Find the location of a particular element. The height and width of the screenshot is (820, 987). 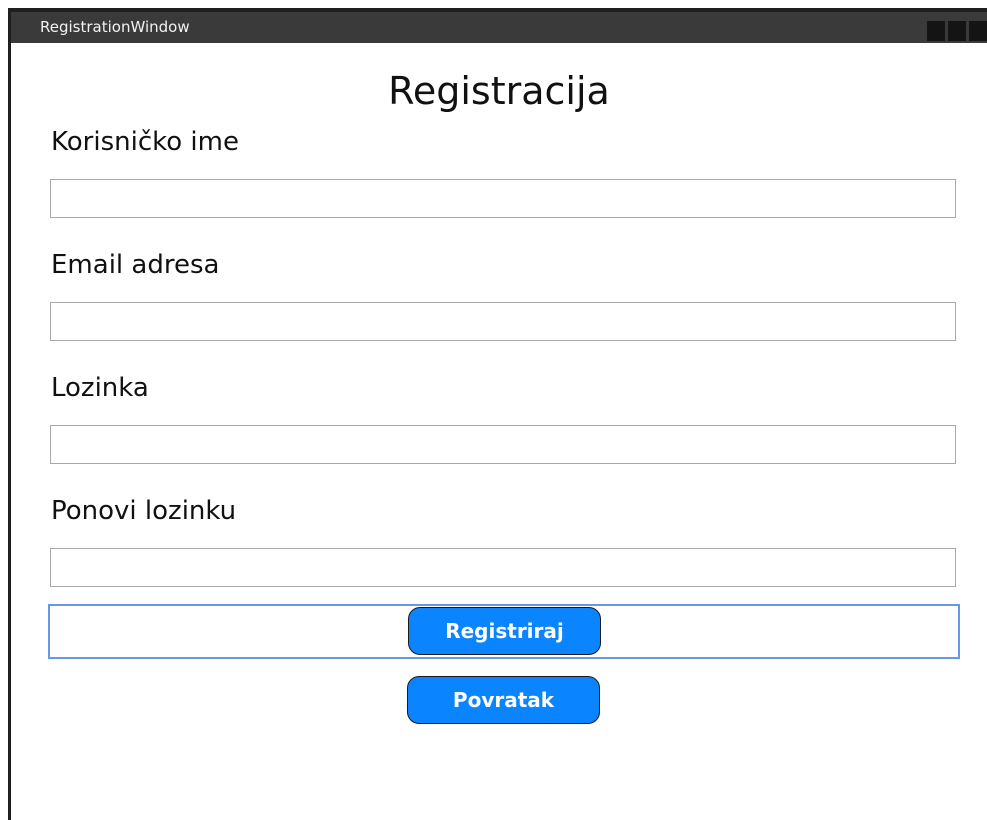

maximize-button is located at coordinates (957, 31).